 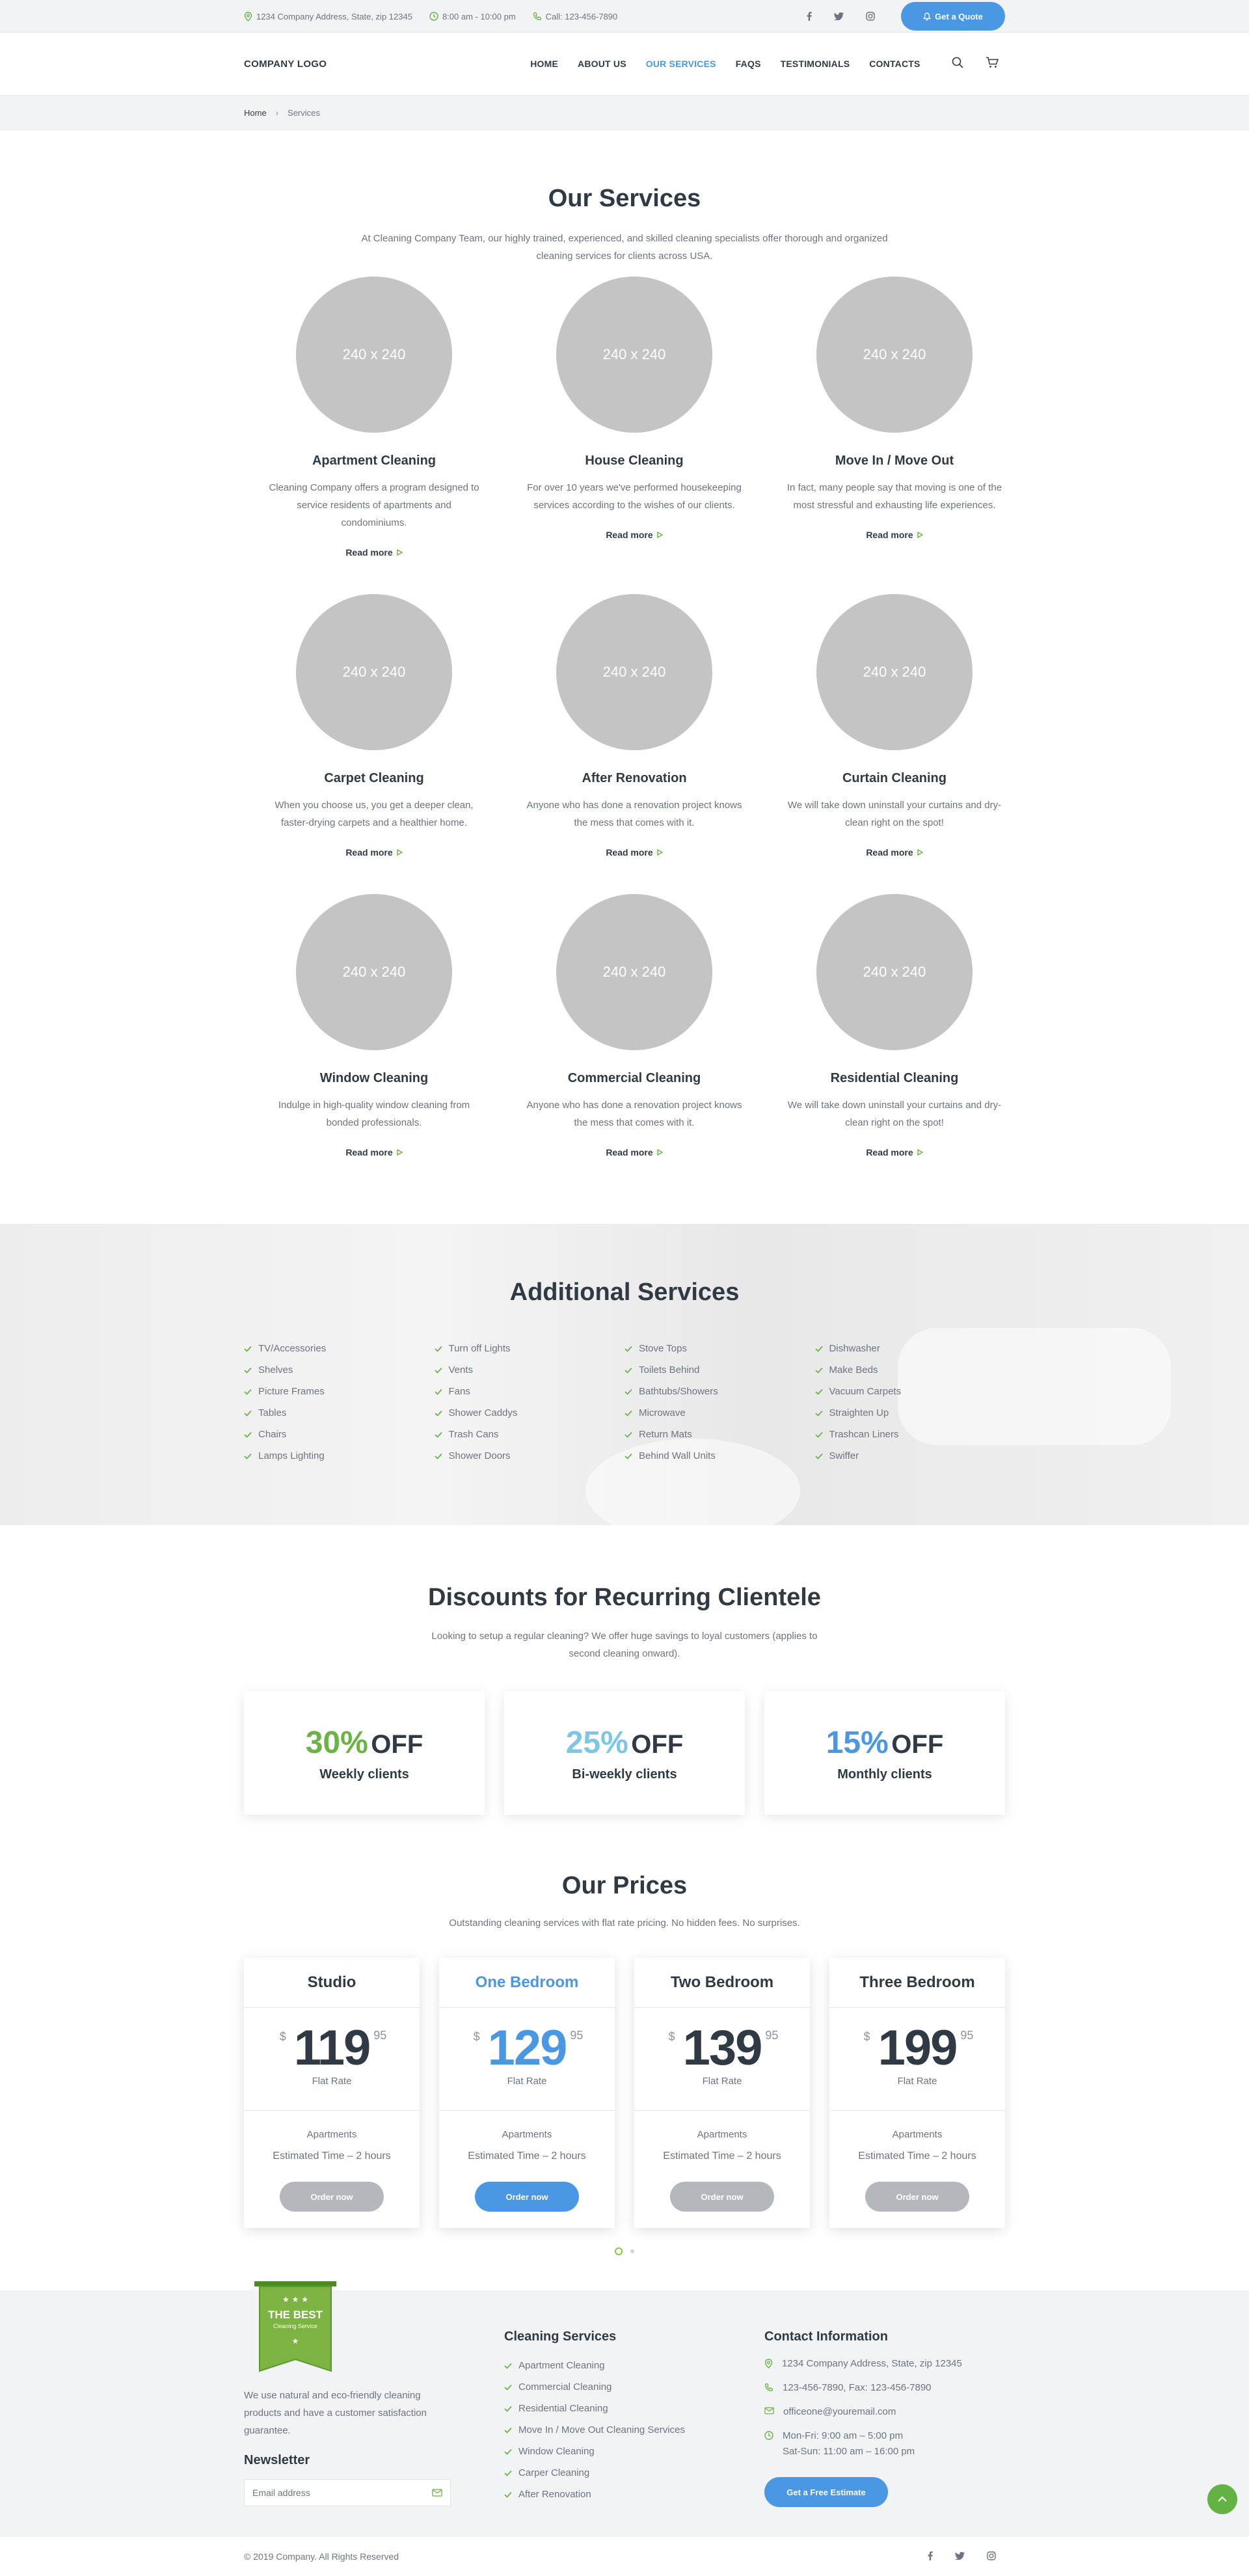 I want to click on topbar-phone-text: Call: 123-456-7890, so click(x=581, y=16).